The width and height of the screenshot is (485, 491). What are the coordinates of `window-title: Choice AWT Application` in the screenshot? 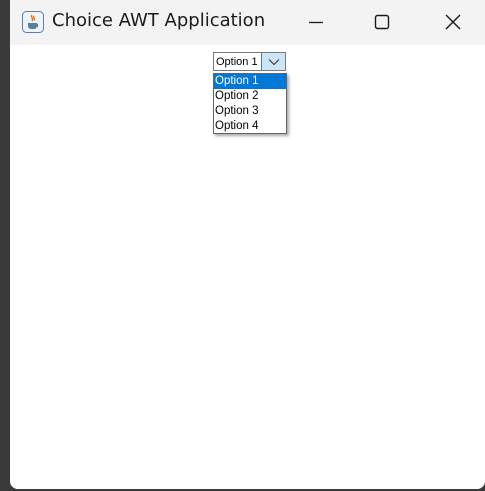 It's located at (159, 20).